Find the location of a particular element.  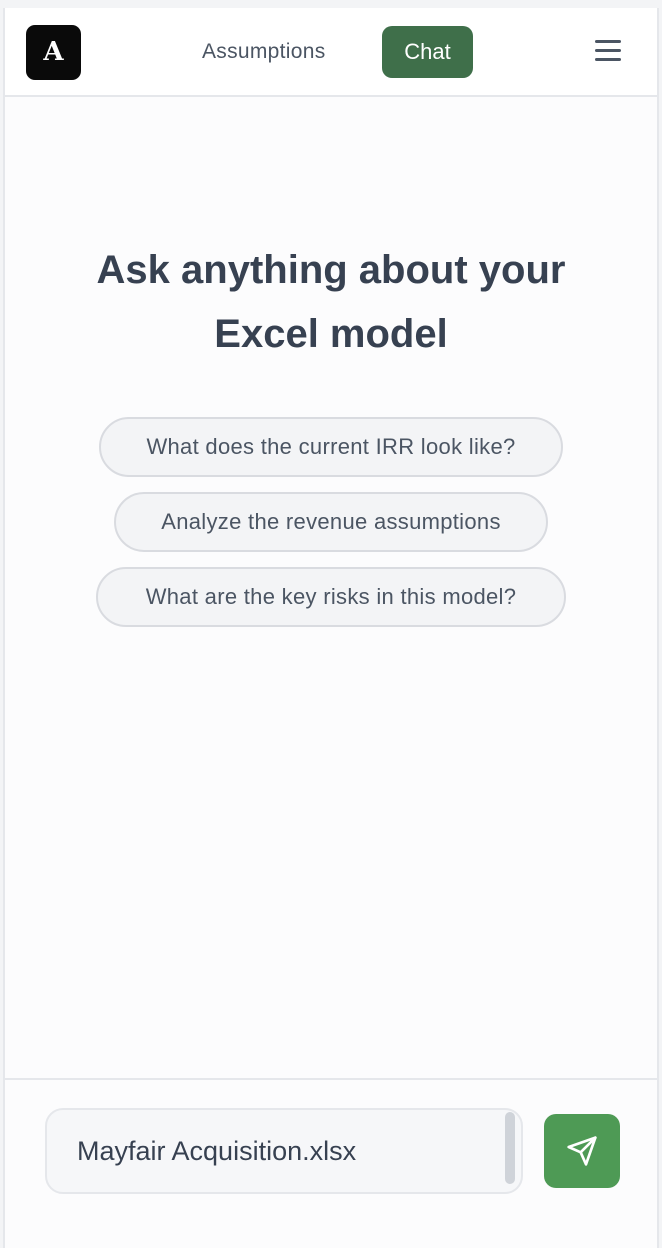

chat-composer is located at coordinates (331, 1163).